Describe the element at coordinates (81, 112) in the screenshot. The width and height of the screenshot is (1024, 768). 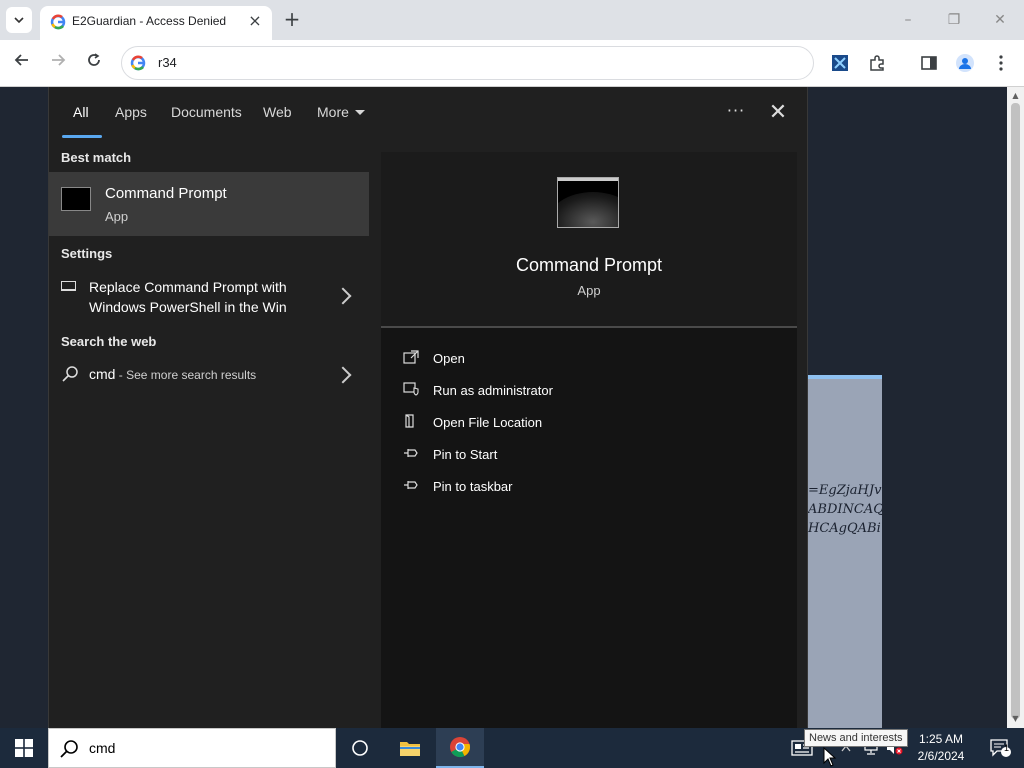
I see `tab-all: All` at that location.